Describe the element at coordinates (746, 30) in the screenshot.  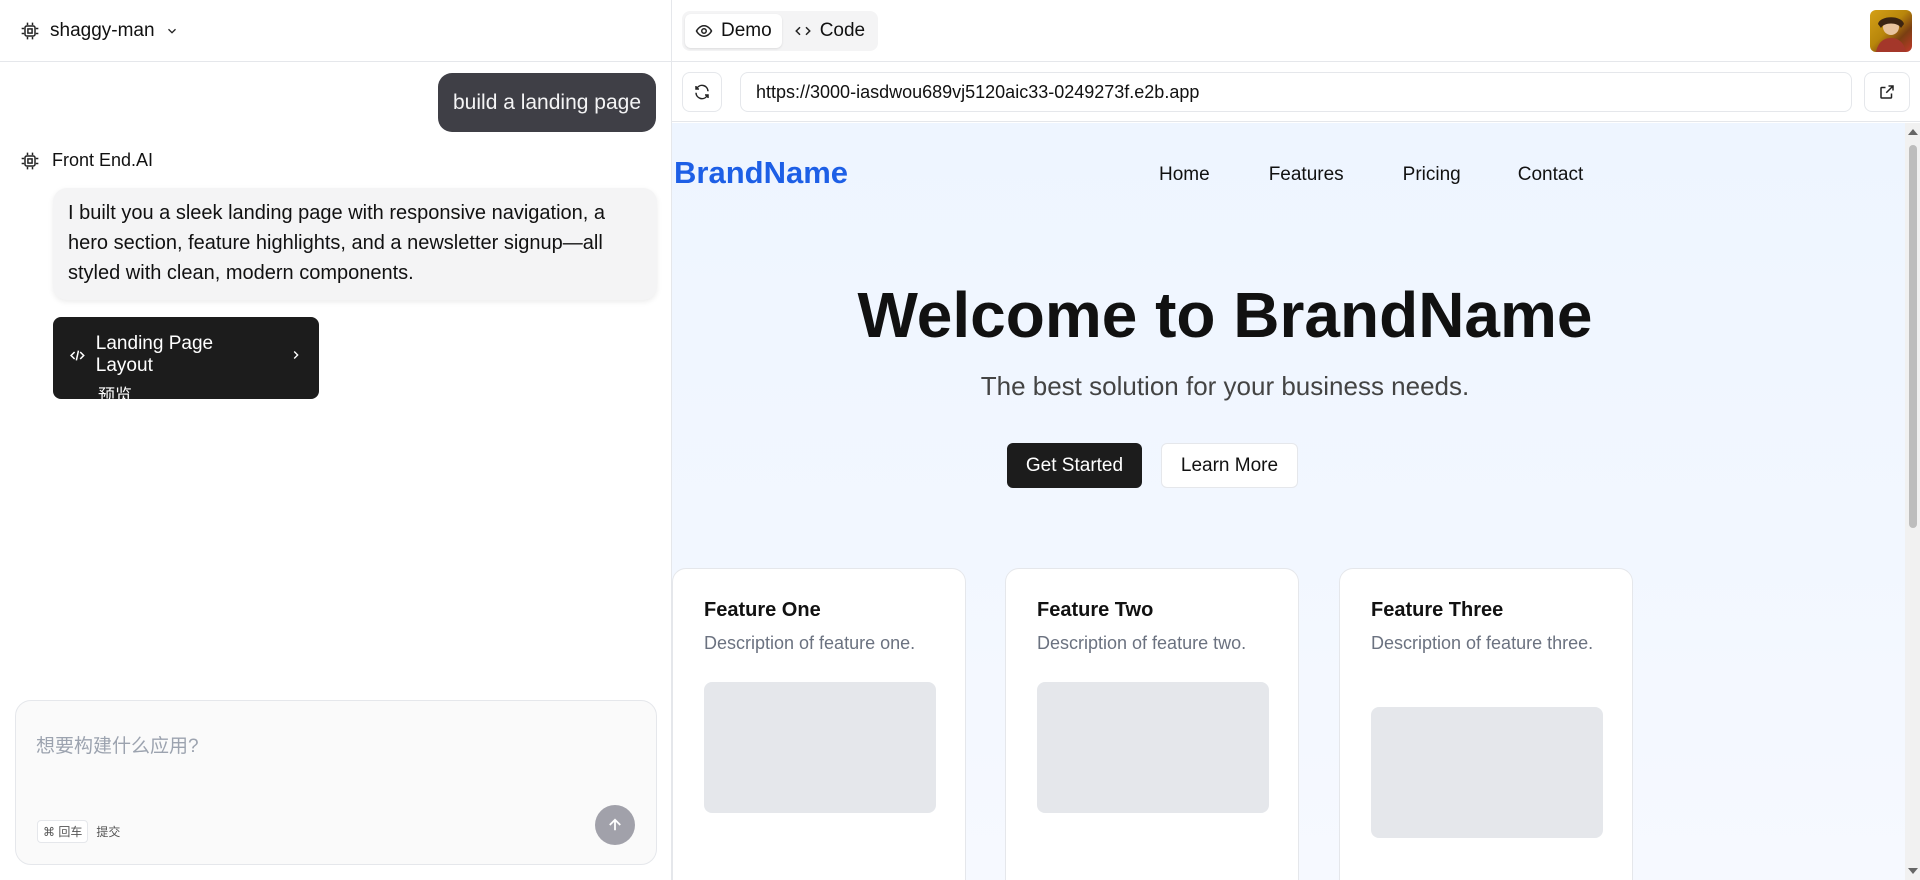
I see `tab-demo-label: Demo` at that location.